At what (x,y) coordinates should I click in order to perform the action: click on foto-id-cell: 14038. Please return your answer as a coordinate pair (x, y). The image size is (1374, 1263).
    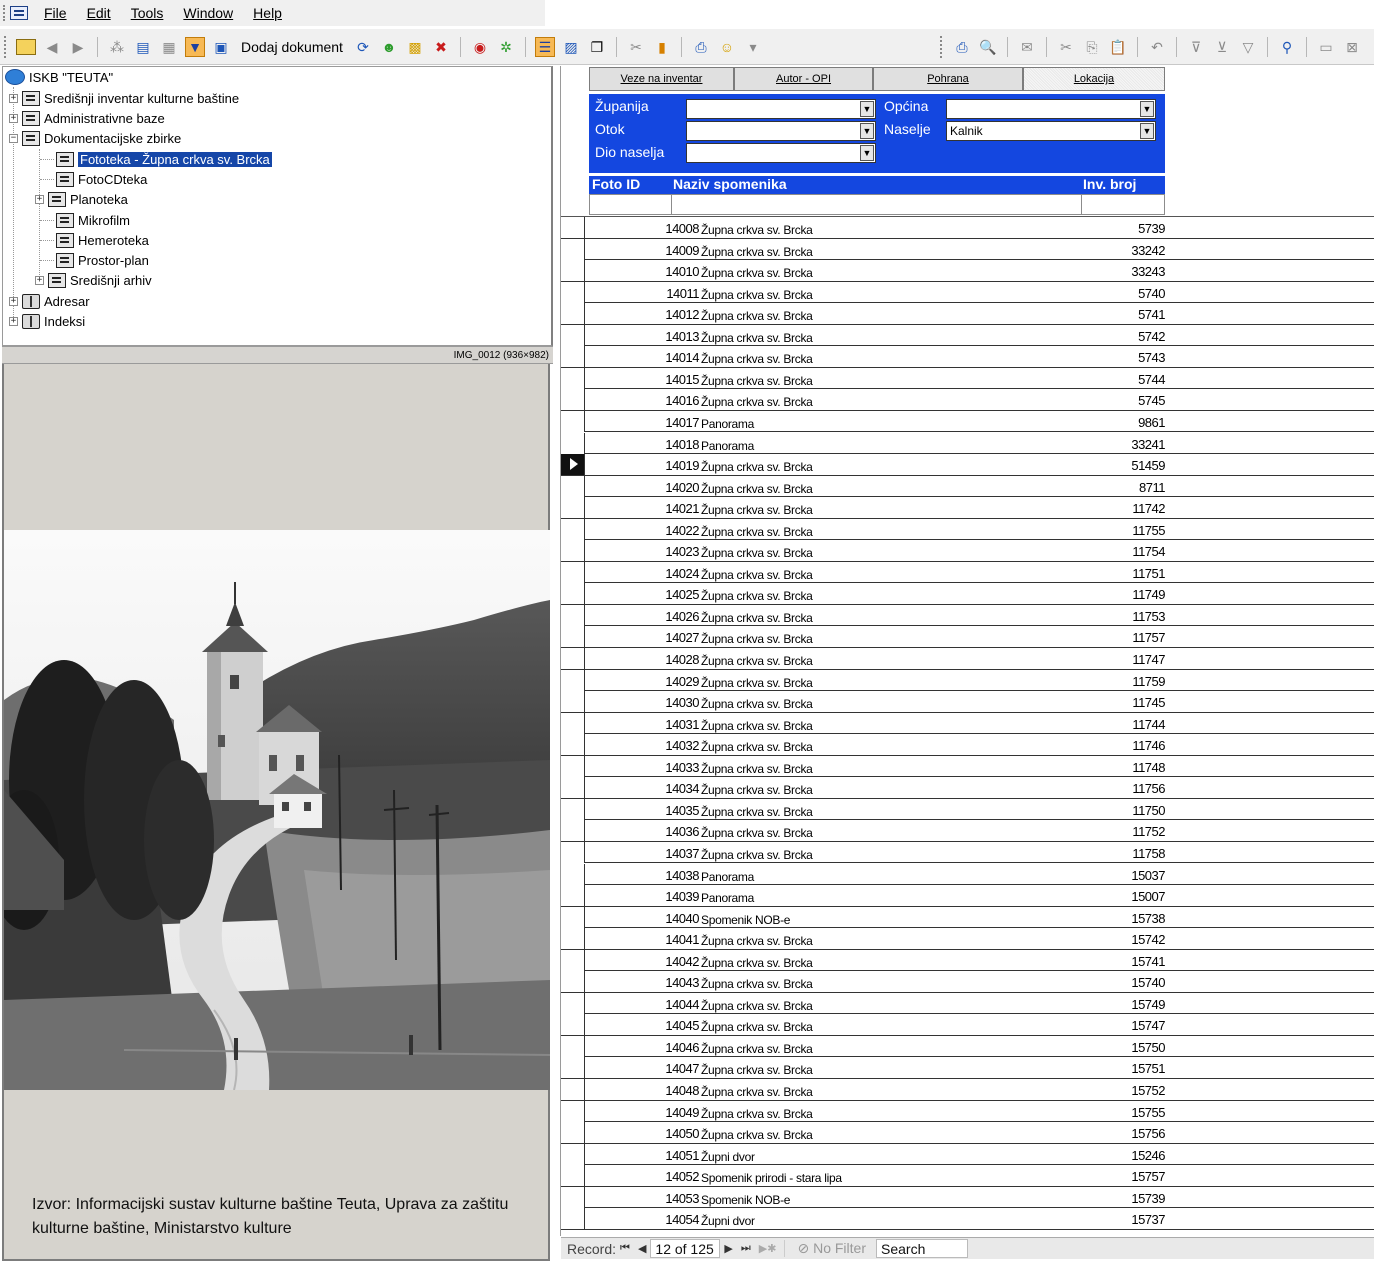
    Looking at the image, I should click on (642, 875).